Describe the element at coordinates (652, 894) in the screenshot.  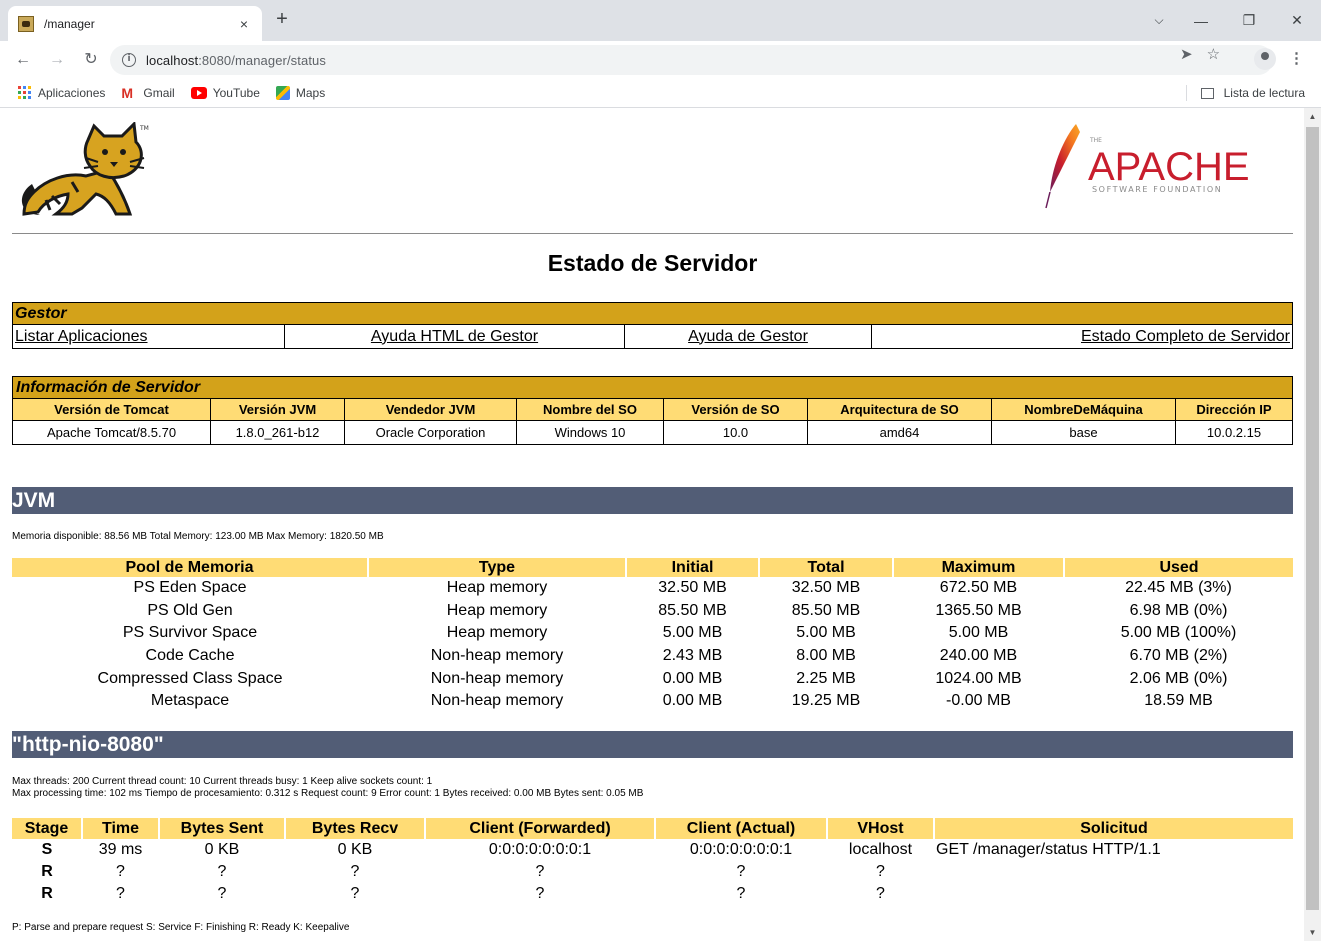
I see `table-row: R??????` at that location.